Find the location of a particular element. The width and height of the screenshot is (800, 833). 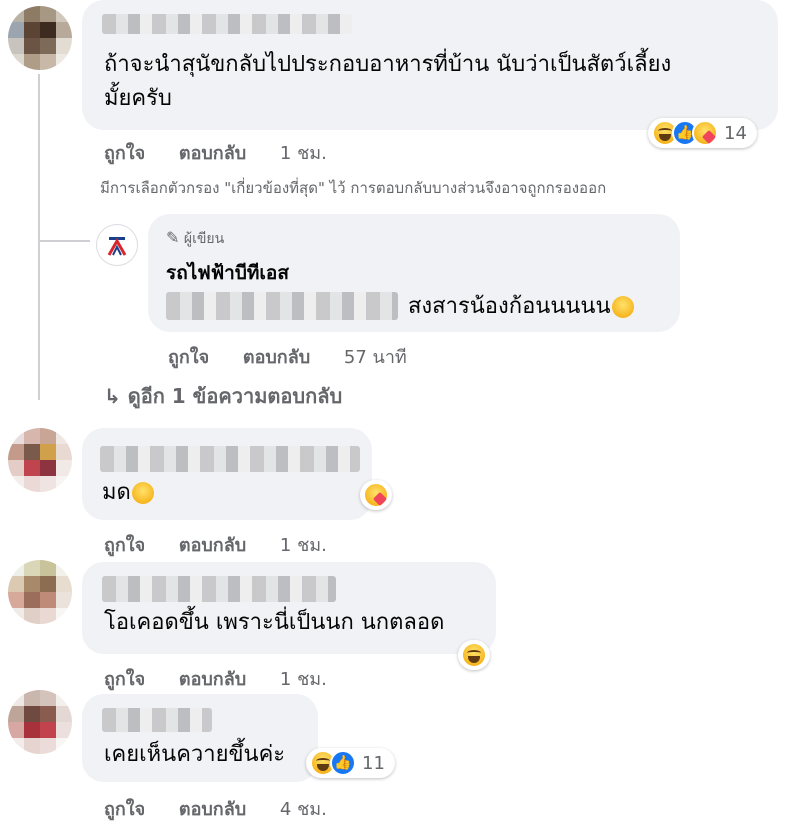

like-icon: 👍 is located at coordinates (343, 763).